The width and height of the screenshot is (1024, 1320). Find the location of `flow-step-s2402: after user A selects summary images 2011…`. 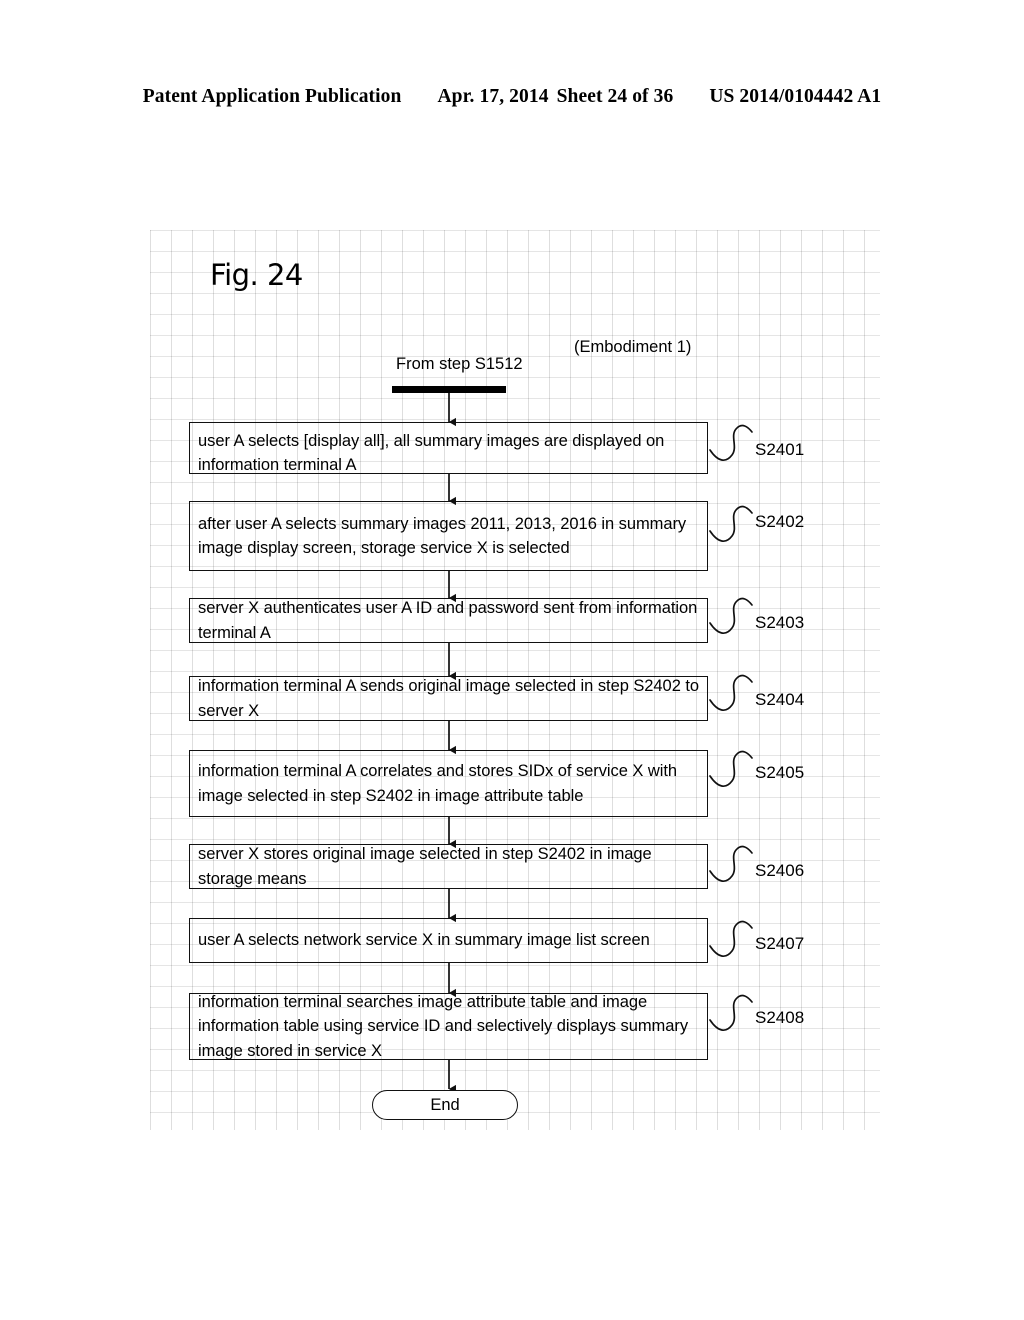

flow-step-s2402: after user A selects summary images 2011… is located at coordinates (448, 536).